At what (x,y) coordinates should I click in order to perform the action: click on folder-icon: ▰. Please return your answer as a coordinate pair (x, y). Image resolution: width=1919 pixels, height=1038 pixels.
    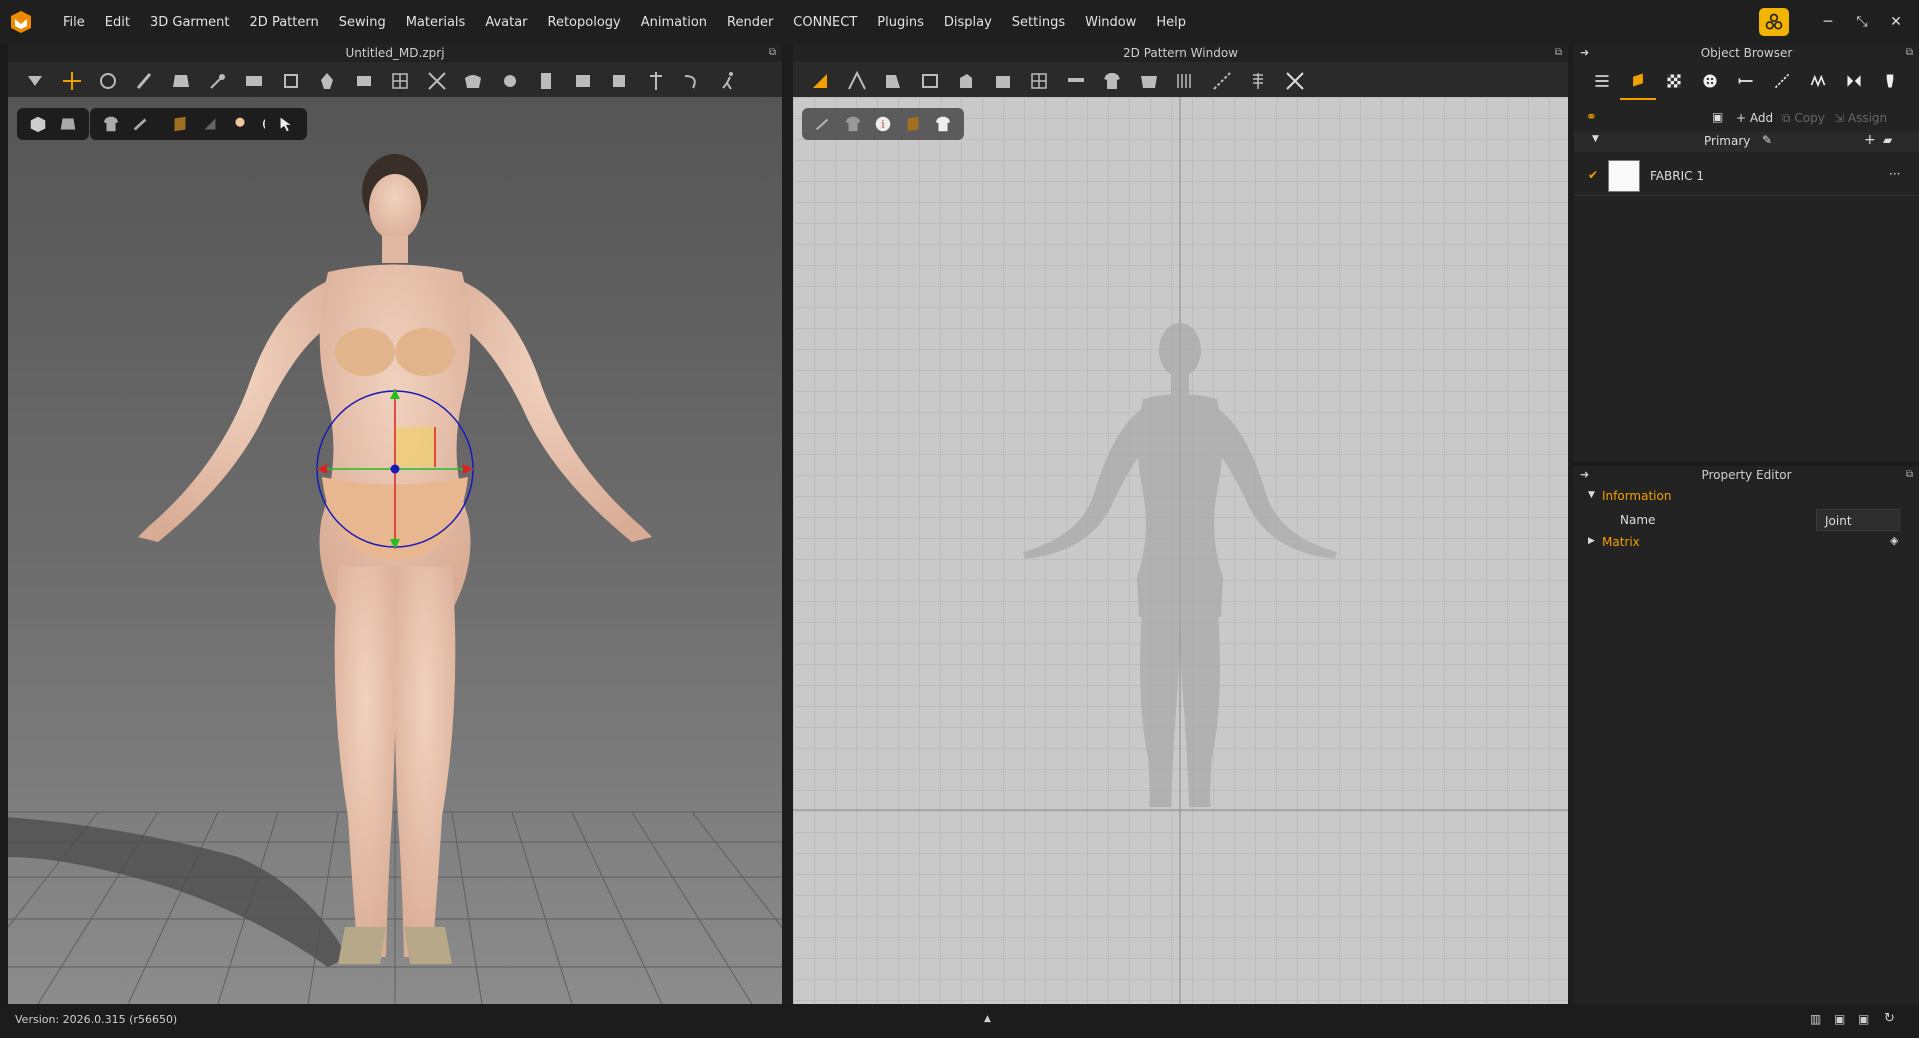
    Looking at the image, I should click on (1887, 140).